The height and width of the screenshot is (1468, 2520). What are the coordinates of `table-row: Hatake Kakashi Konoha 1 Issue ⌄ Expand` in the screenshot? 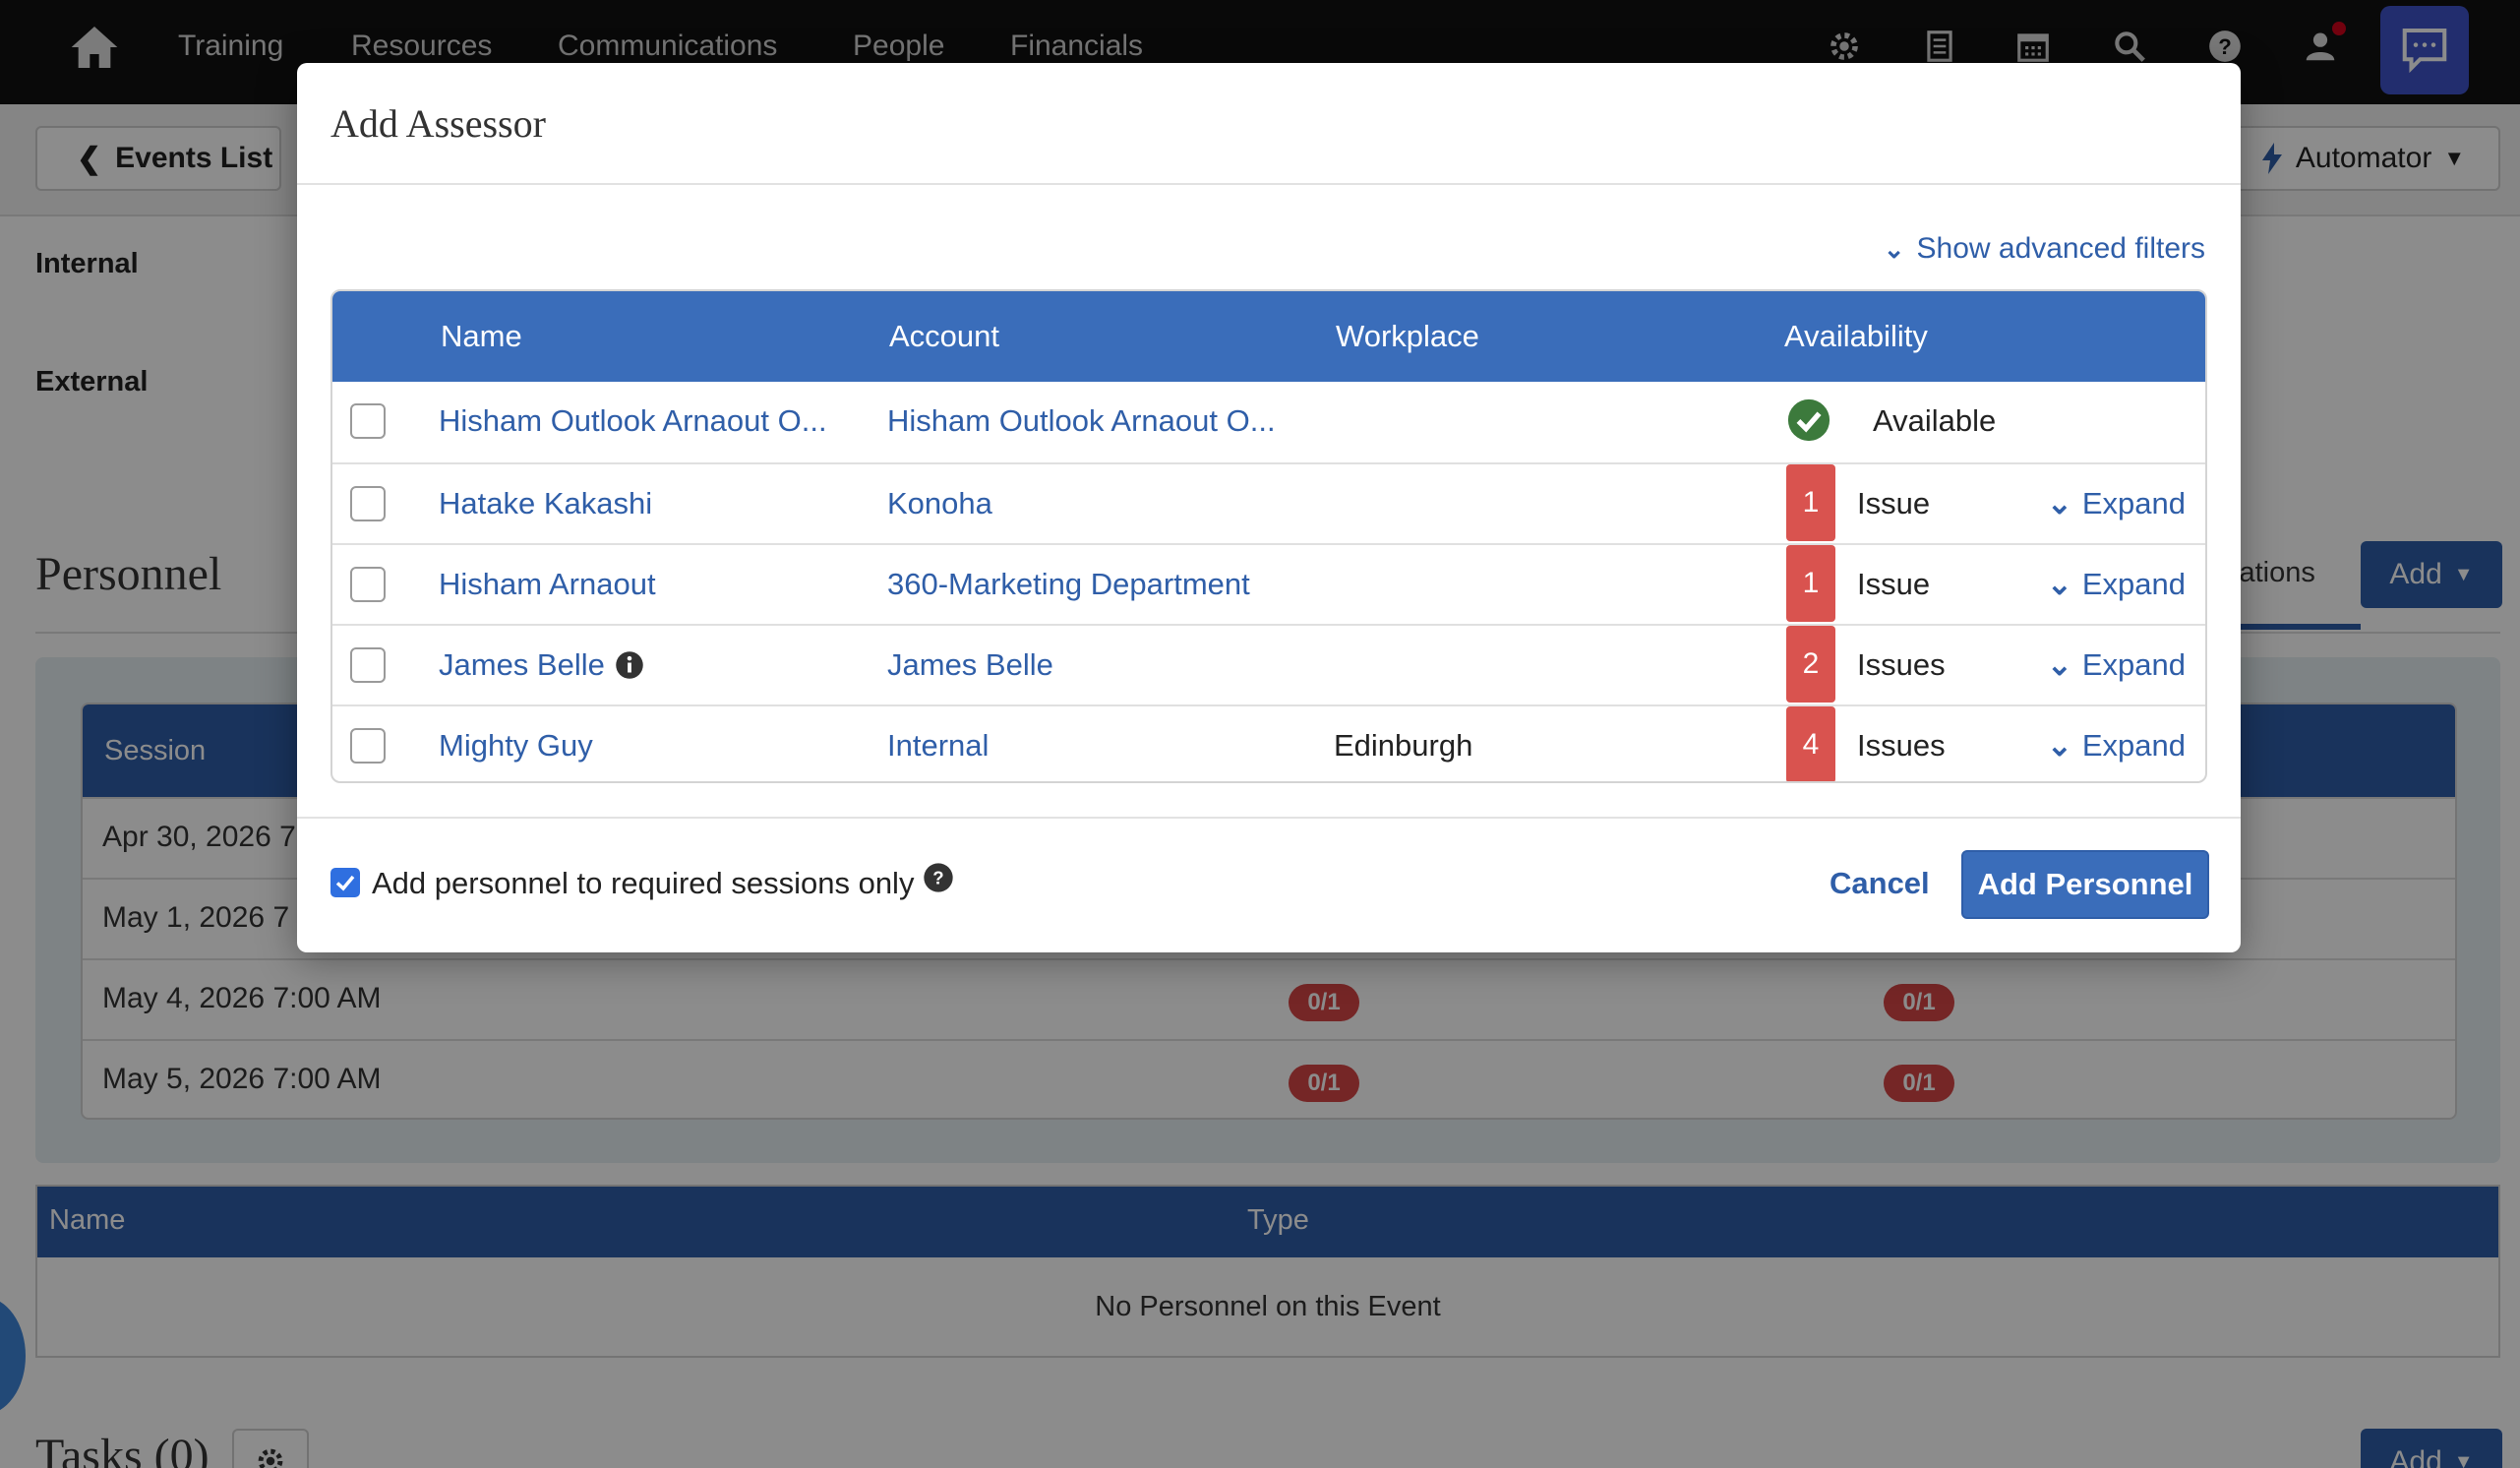 It's located at (1268, 502).